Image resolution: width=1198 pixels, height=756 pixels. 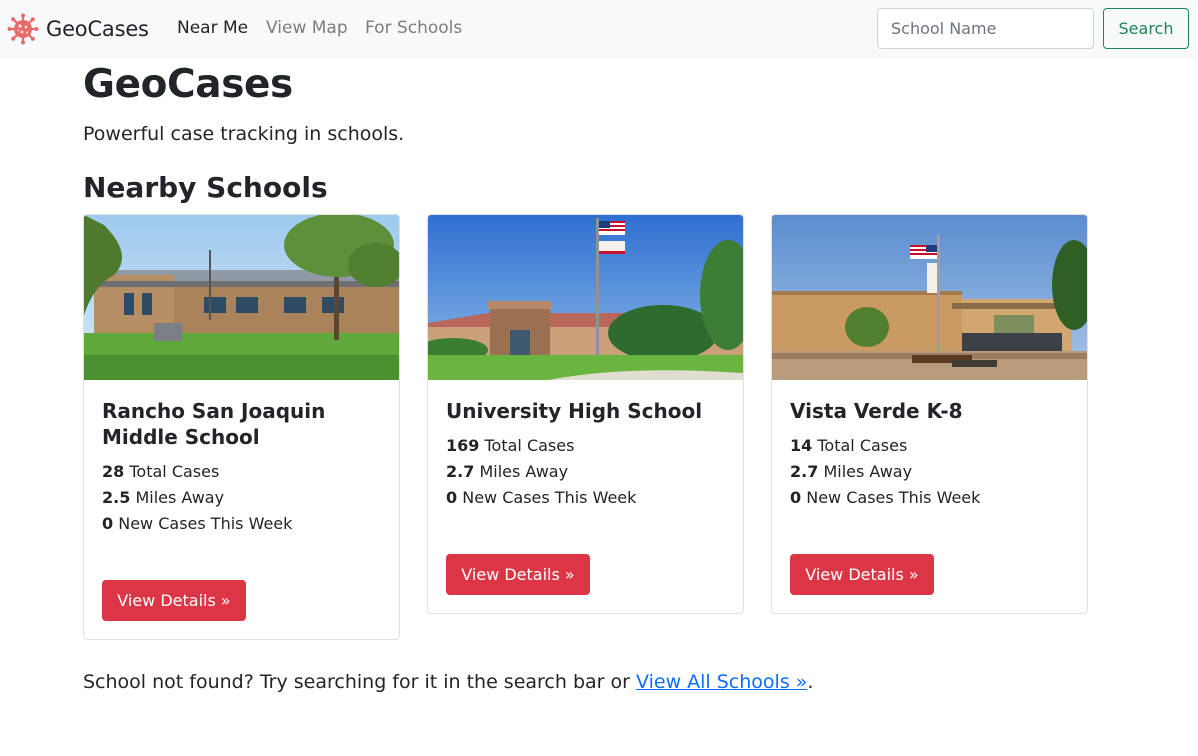 I want to click on total-cases-value: 14, so click(x=801, y=445).